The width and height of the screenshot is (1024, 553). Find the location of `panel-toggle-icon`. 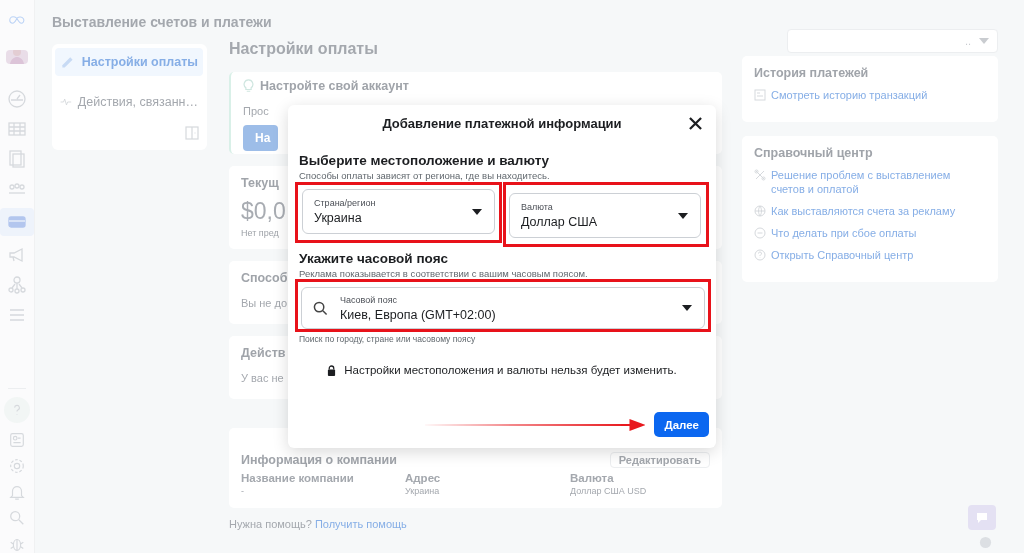

panel-toggle-icon is located at coordinates (192, 133).